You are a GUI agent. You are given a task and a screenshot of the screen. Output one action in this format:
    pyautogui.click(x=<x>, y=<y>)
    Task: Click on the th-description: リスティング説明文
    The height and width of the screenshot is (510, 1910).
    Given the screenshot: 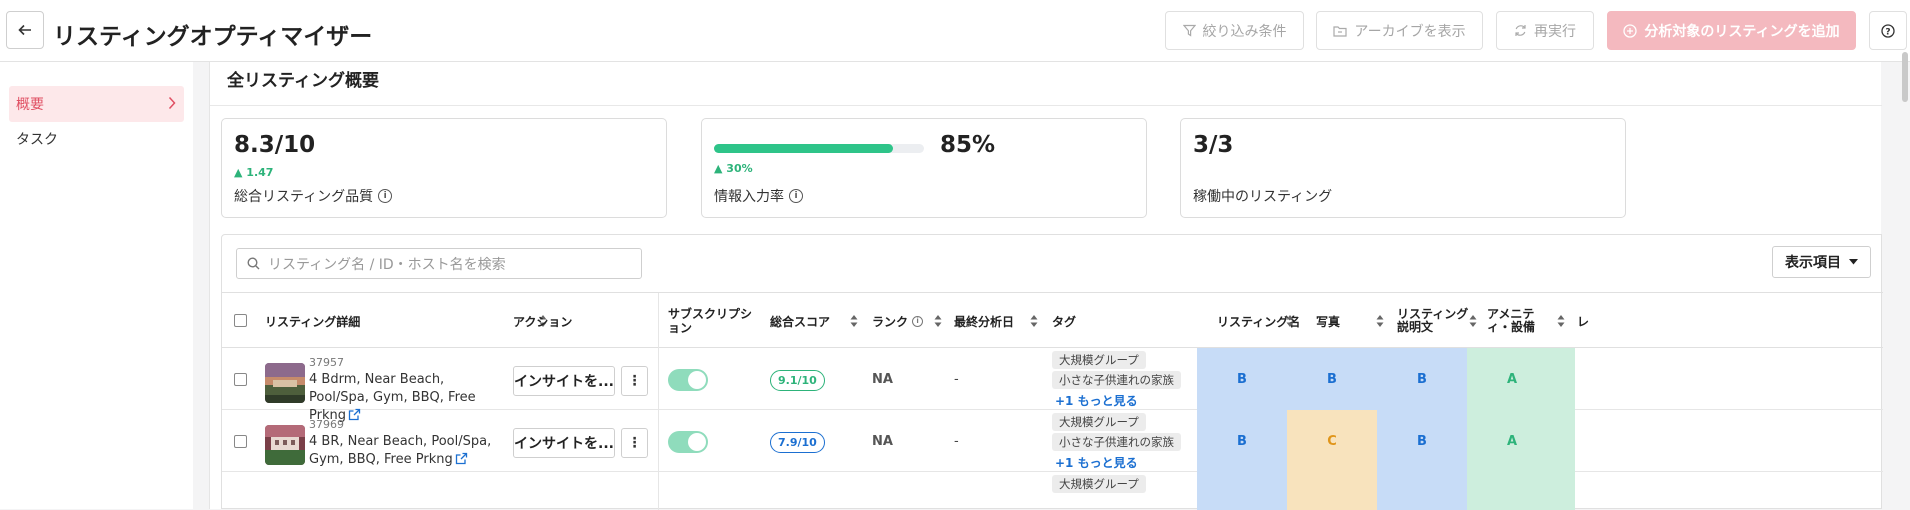 What is the action you would take?
    pyautogui.click(x=1433, y=321)
    